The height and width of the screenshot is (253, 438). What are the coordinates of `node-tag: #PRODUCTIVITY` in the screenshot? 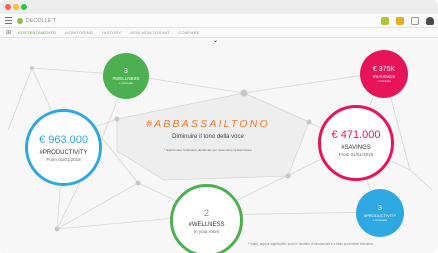 It's located at (63, 152).